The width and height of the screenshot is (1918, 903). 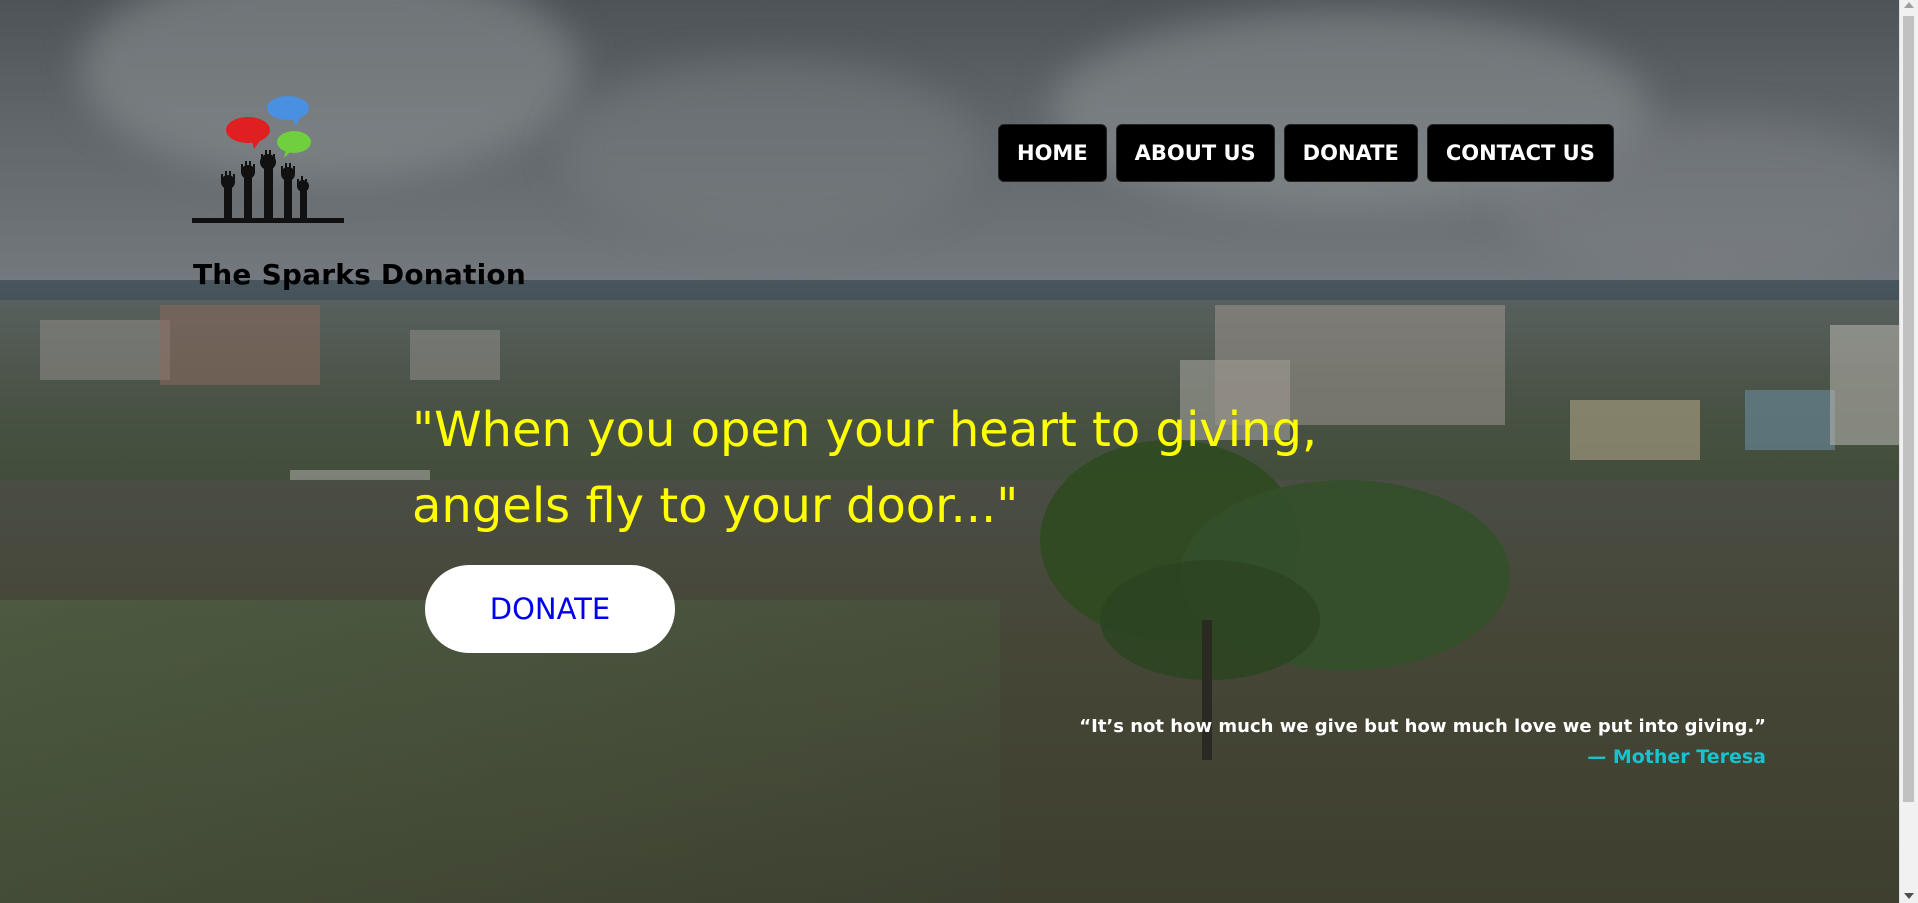 I want to click on quote-author: — Mother Teresa, so click(x=1676, y=757).